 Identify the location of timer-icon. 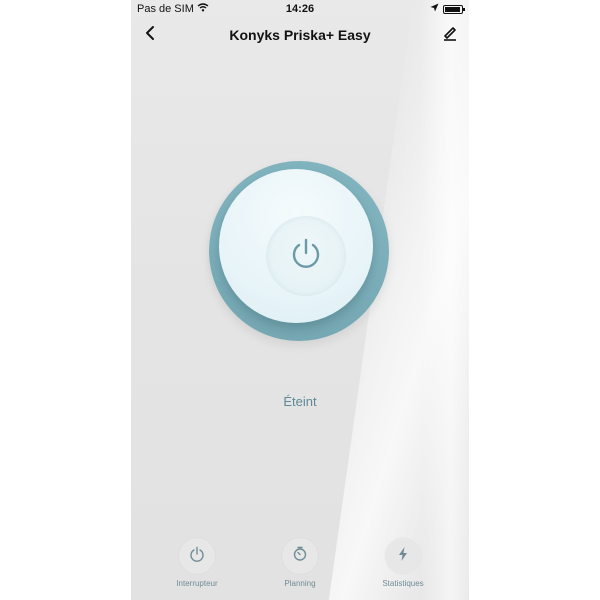
(300, 556).